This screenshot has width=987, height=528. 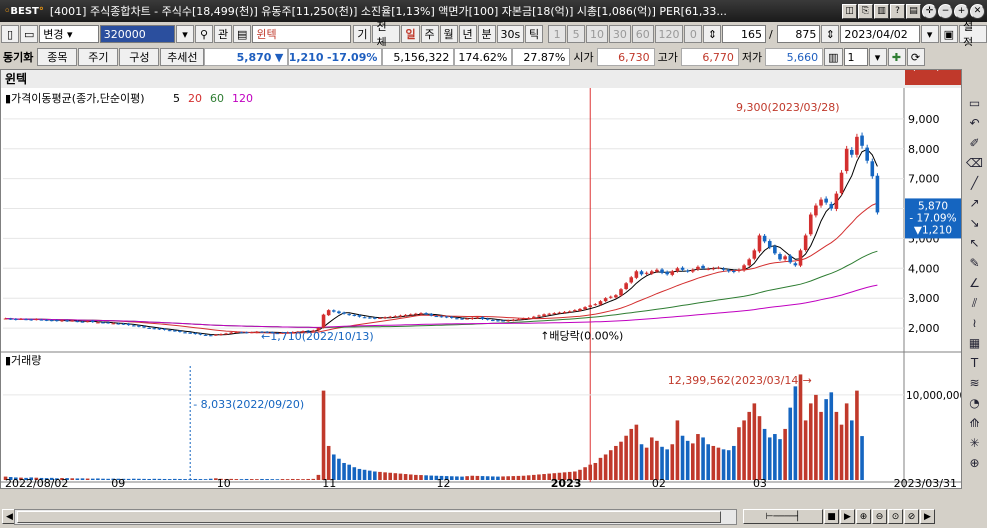 What do you see at coordinates (139, 57) in the screenshot?
I see `tab-compose: 구성` at bounding box center [139, 57].